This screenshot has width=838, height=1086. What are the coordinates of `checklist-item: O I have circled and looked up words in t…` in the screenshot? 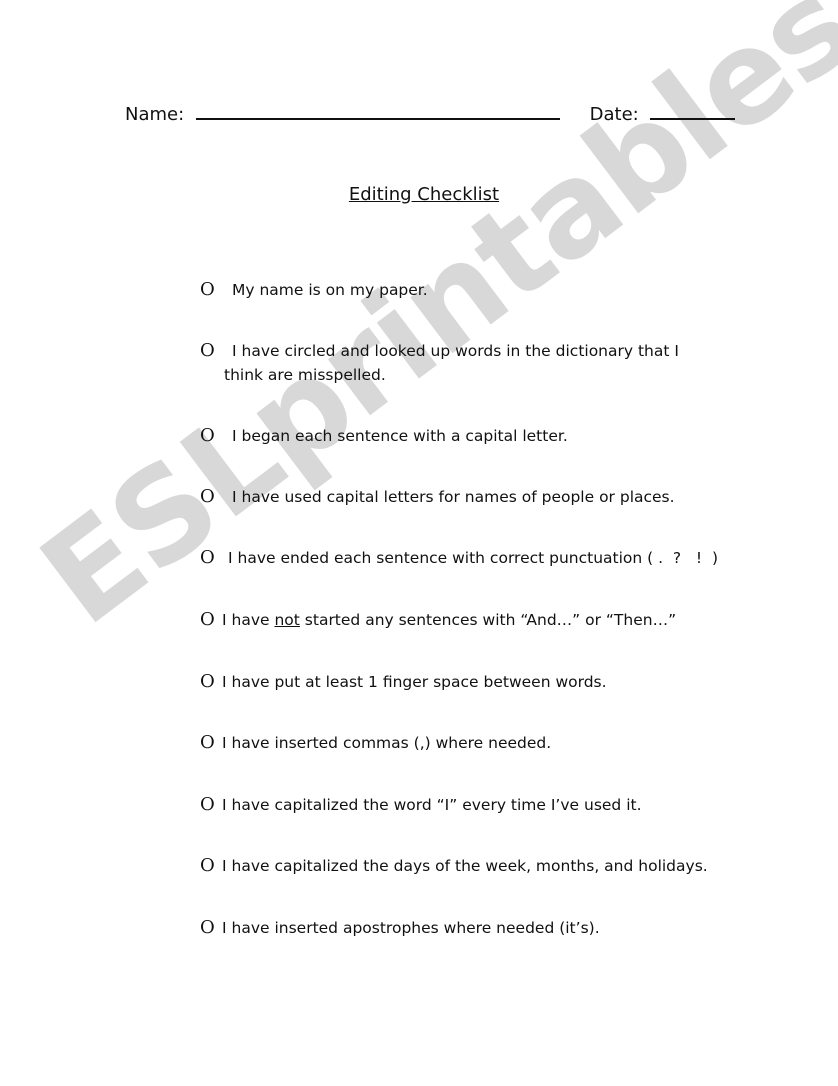 It's located at (470, 363).